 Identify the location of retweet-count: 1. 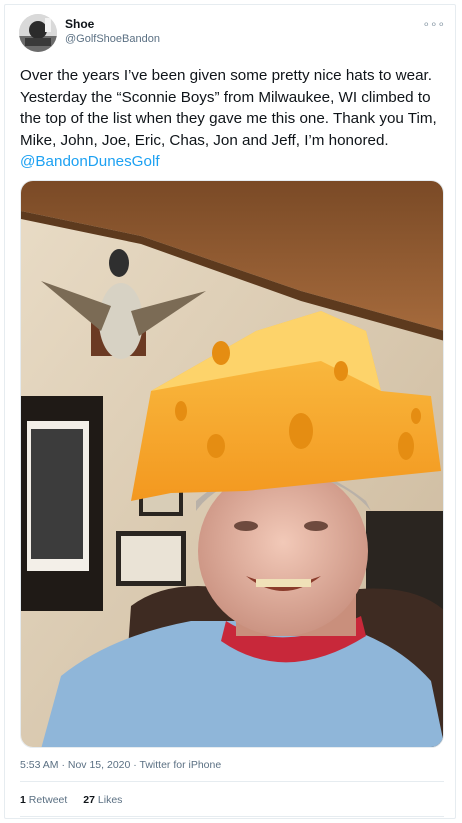
(23, 800).